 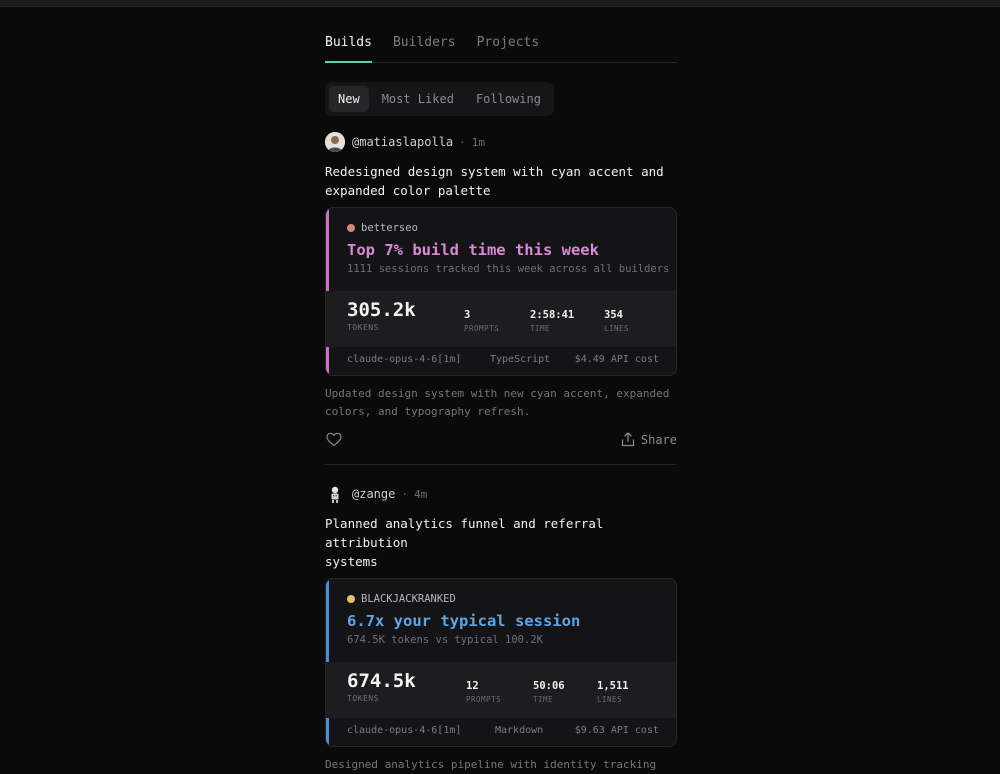 I want to click on card-headline: Top 7% build time this week, so click(x=473, y=250).